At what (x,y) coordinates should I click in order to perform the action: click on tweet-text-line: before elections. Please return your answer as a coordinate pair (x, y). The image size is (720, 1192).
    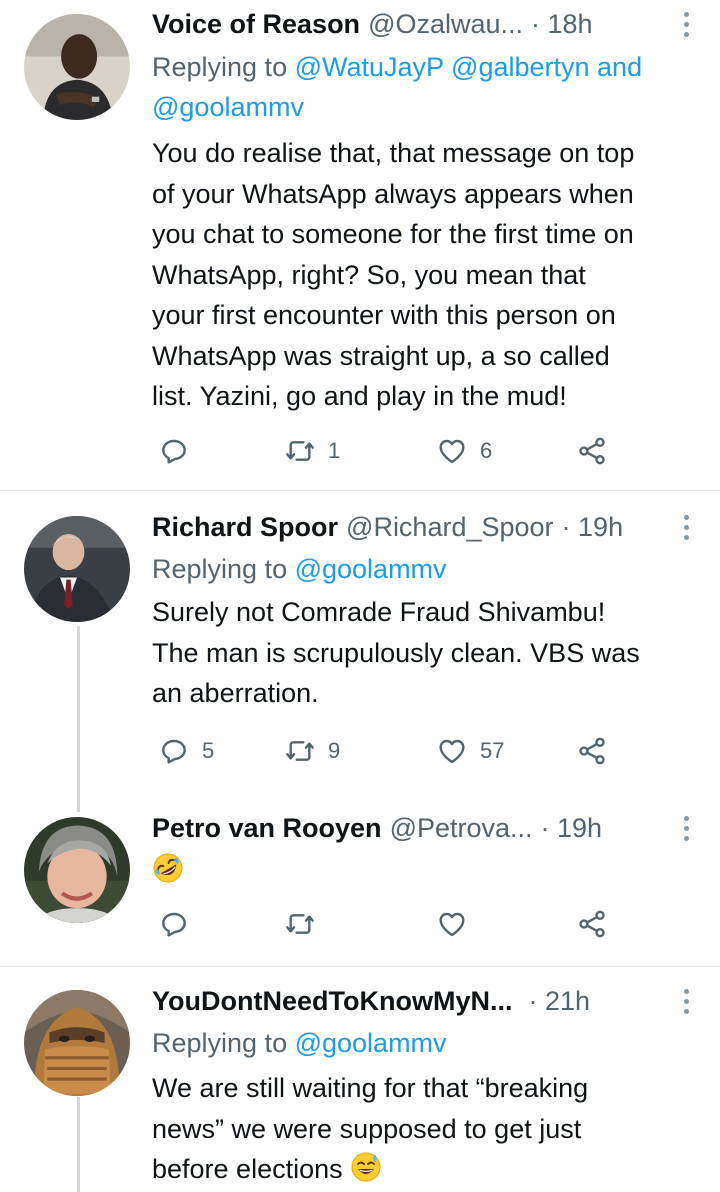
    Looking at the image, I should click on (247, 1169).